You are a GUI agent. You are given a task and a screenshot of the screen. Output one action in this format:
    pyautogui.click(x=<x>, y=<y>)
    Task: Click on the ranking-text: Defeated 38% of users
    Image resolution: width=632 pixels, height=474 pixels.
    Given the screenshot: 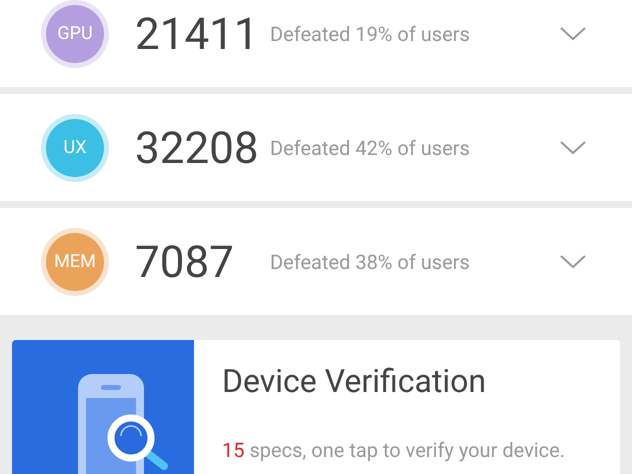 What is the action you would take?
    pyautogui.click(x=370, y=262)
    